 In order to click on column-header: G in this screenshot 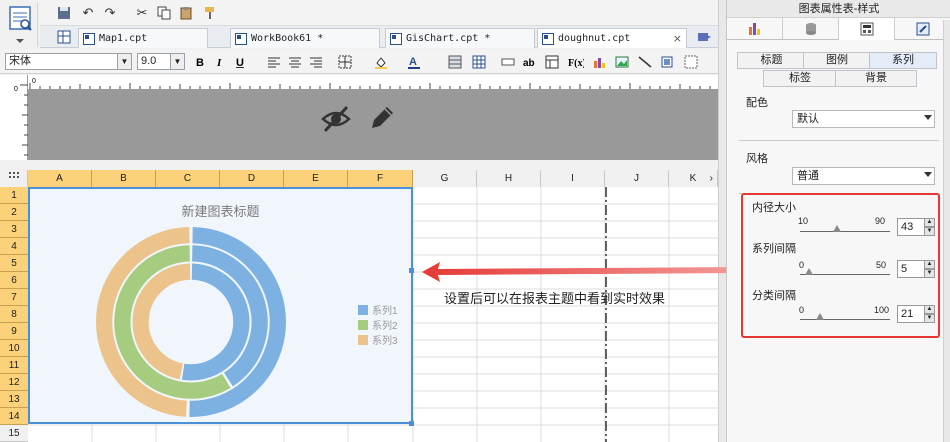, I will do `click(445, 178)`.